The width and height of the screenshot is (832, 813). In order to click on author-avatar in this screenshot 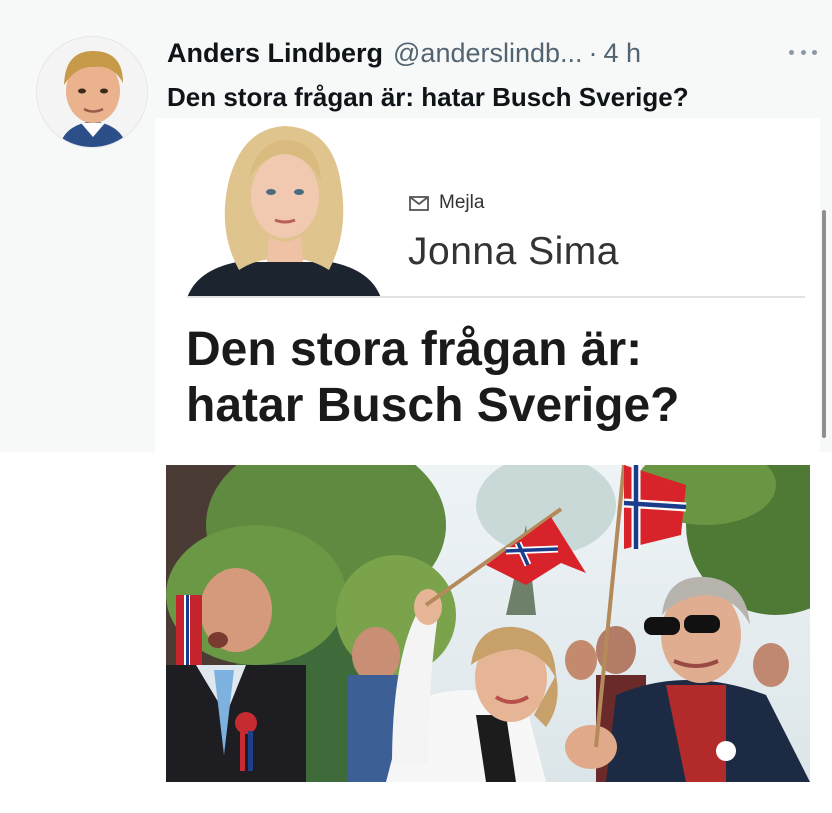, I will do `click(92, 92)`.